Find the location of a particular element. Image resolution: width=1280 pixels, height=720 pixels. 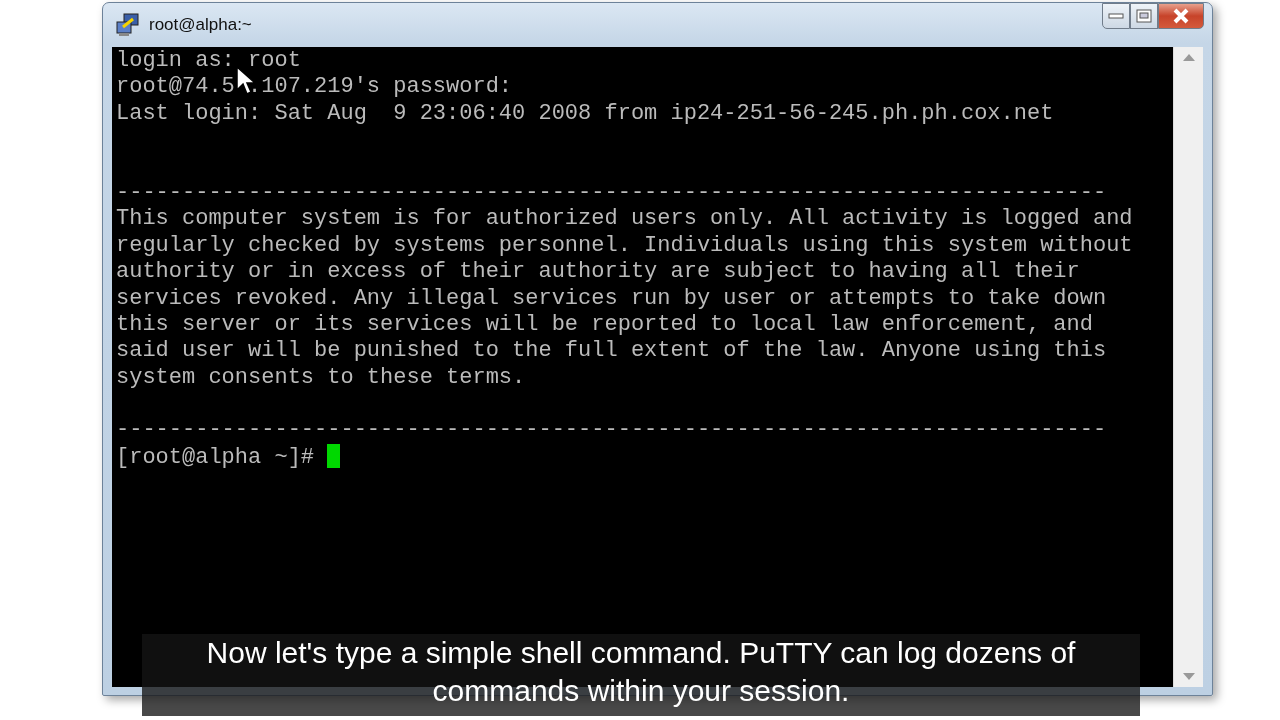

terminal-text: system consents to these terms. is located at coordinates (321, 377).